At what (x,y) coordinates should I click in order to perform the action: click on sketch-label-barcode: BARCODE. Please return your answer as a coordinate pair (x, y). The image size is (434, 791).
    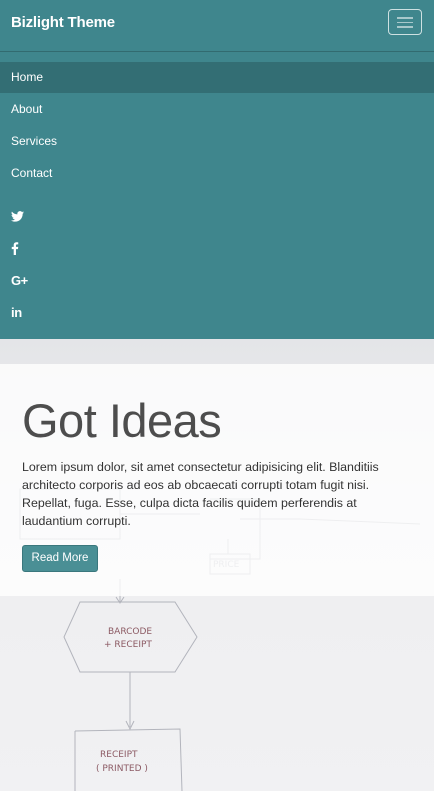
    Looking at the image, I should click on (130, 632).